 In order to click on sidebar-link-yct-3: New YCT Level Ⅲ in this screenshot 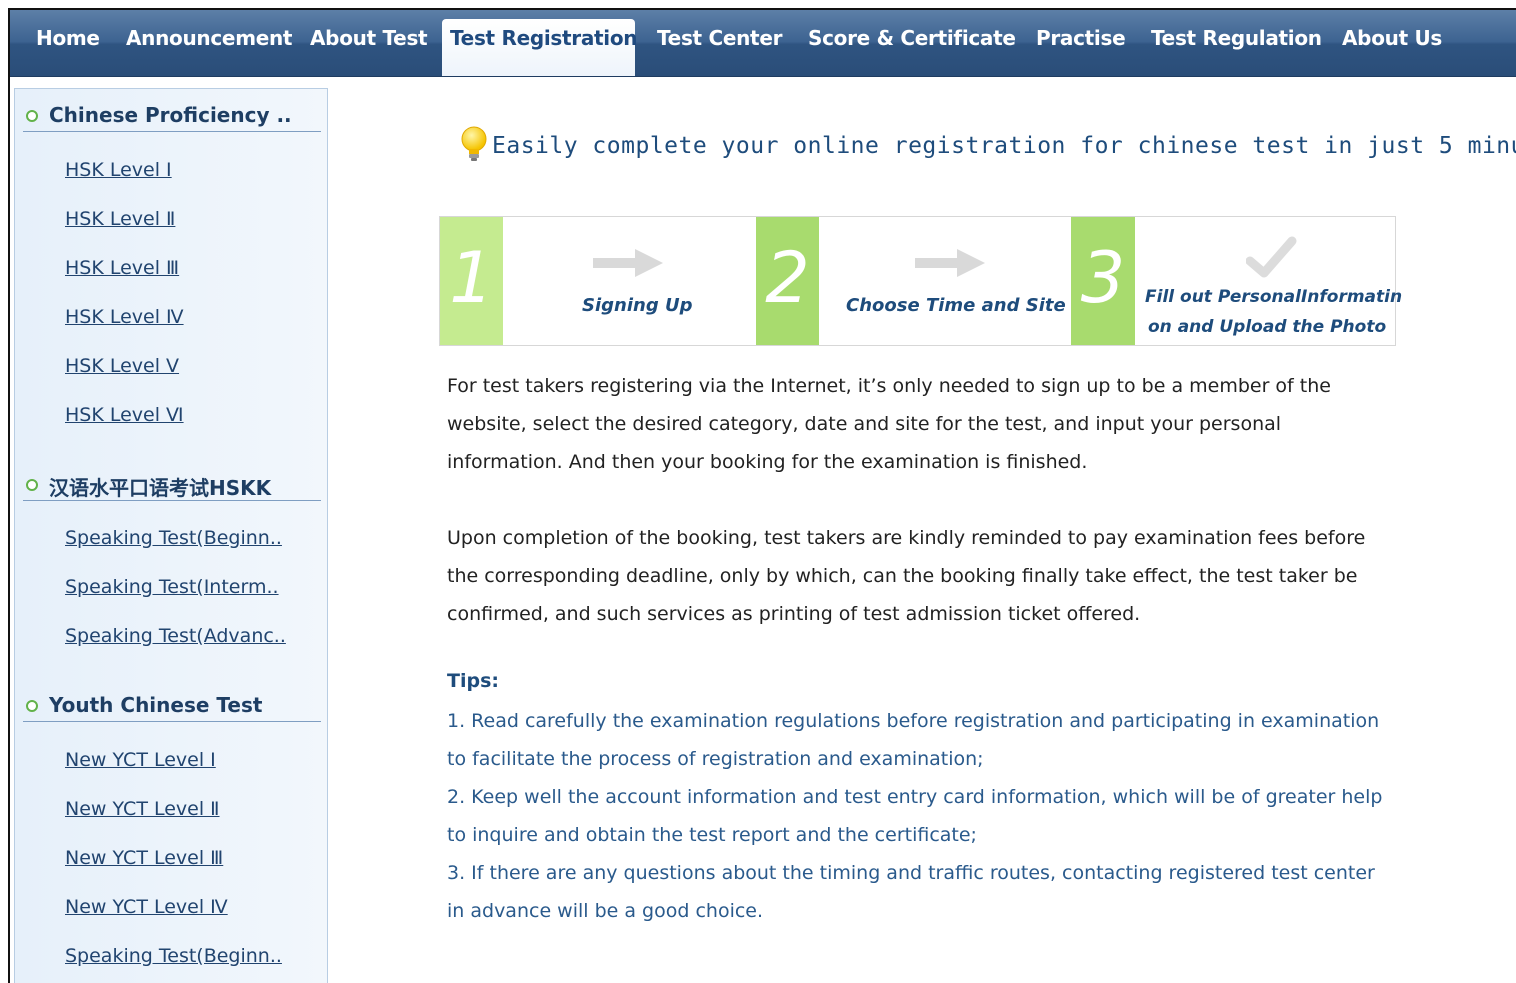, I will do `click(144, 858)`.